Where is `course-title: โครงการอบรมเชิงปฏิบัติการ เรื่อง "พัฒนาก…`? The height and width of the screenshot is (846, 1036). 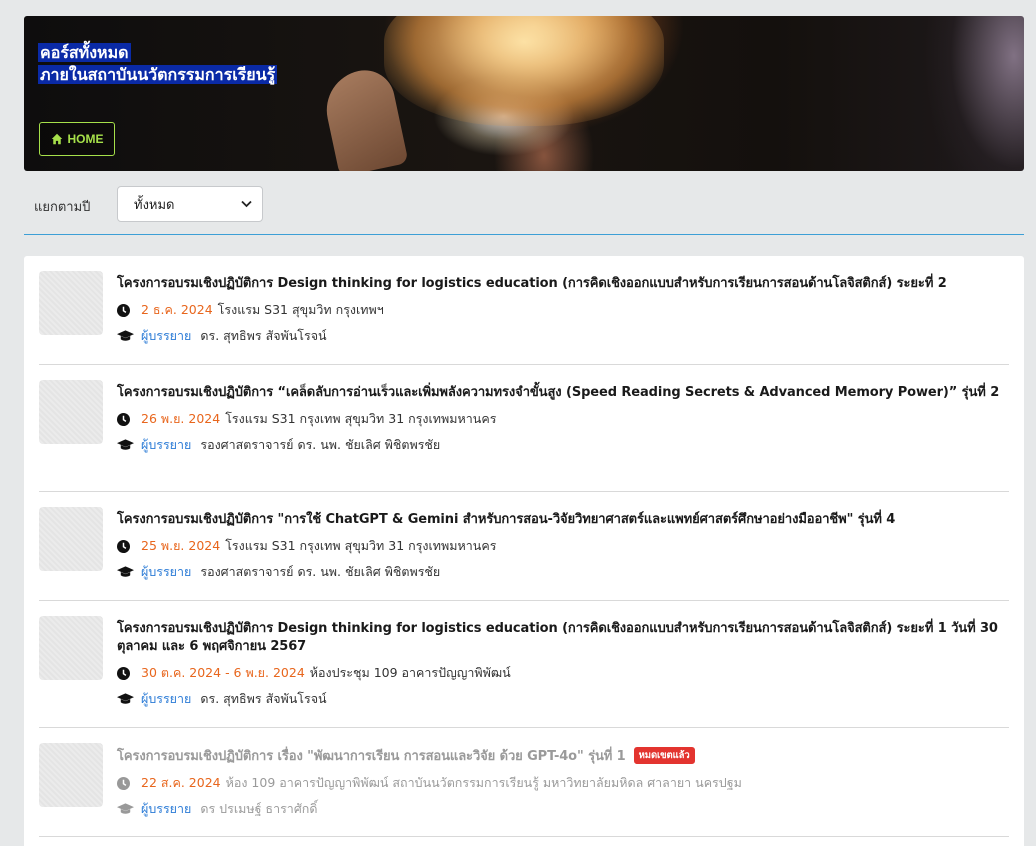 course-title: โครงการอบรมเชิงปฏิบัติการ เรื่อง "พัฒนาก… is located at coordinates (371, 756).